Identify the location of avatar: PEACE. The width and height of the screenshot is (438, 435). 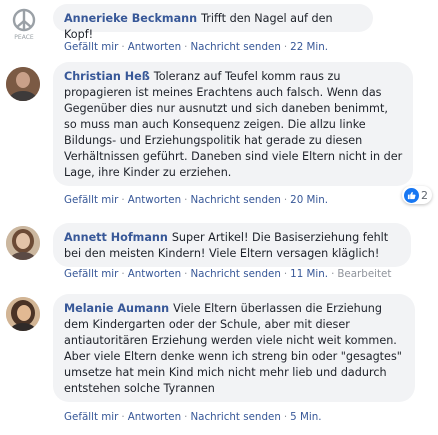
(24, 24).